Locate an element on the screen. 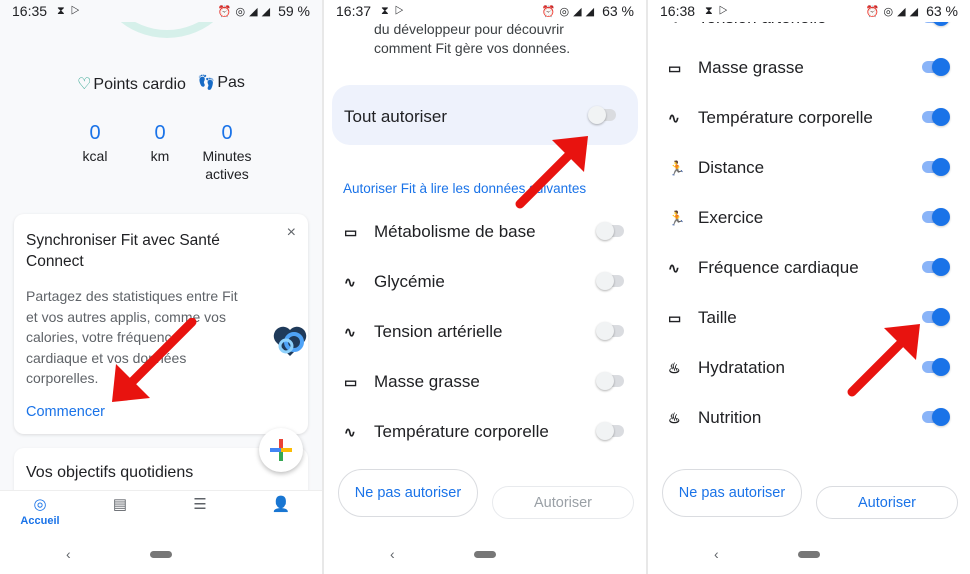  status-time: 16:37 is located at coordinates (354, 11).